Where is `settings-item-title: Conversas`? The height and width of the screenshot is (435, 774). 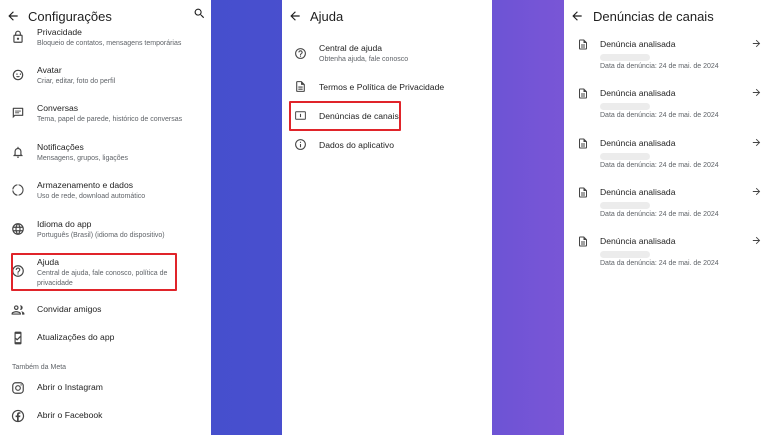
settings-item-title: Conversas is located at coordinates (58, 108).